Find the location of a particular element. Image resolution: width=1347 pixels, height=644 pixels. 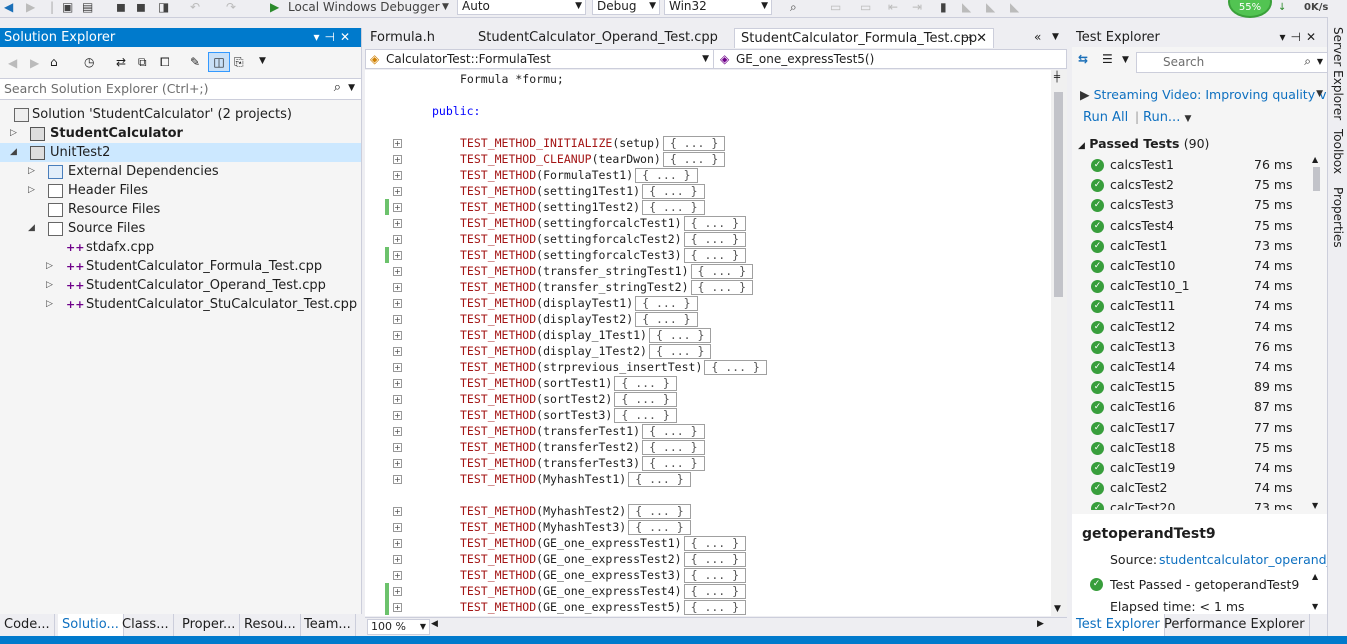

open-file-icon: ▤ is located at coordinates (87, 7).